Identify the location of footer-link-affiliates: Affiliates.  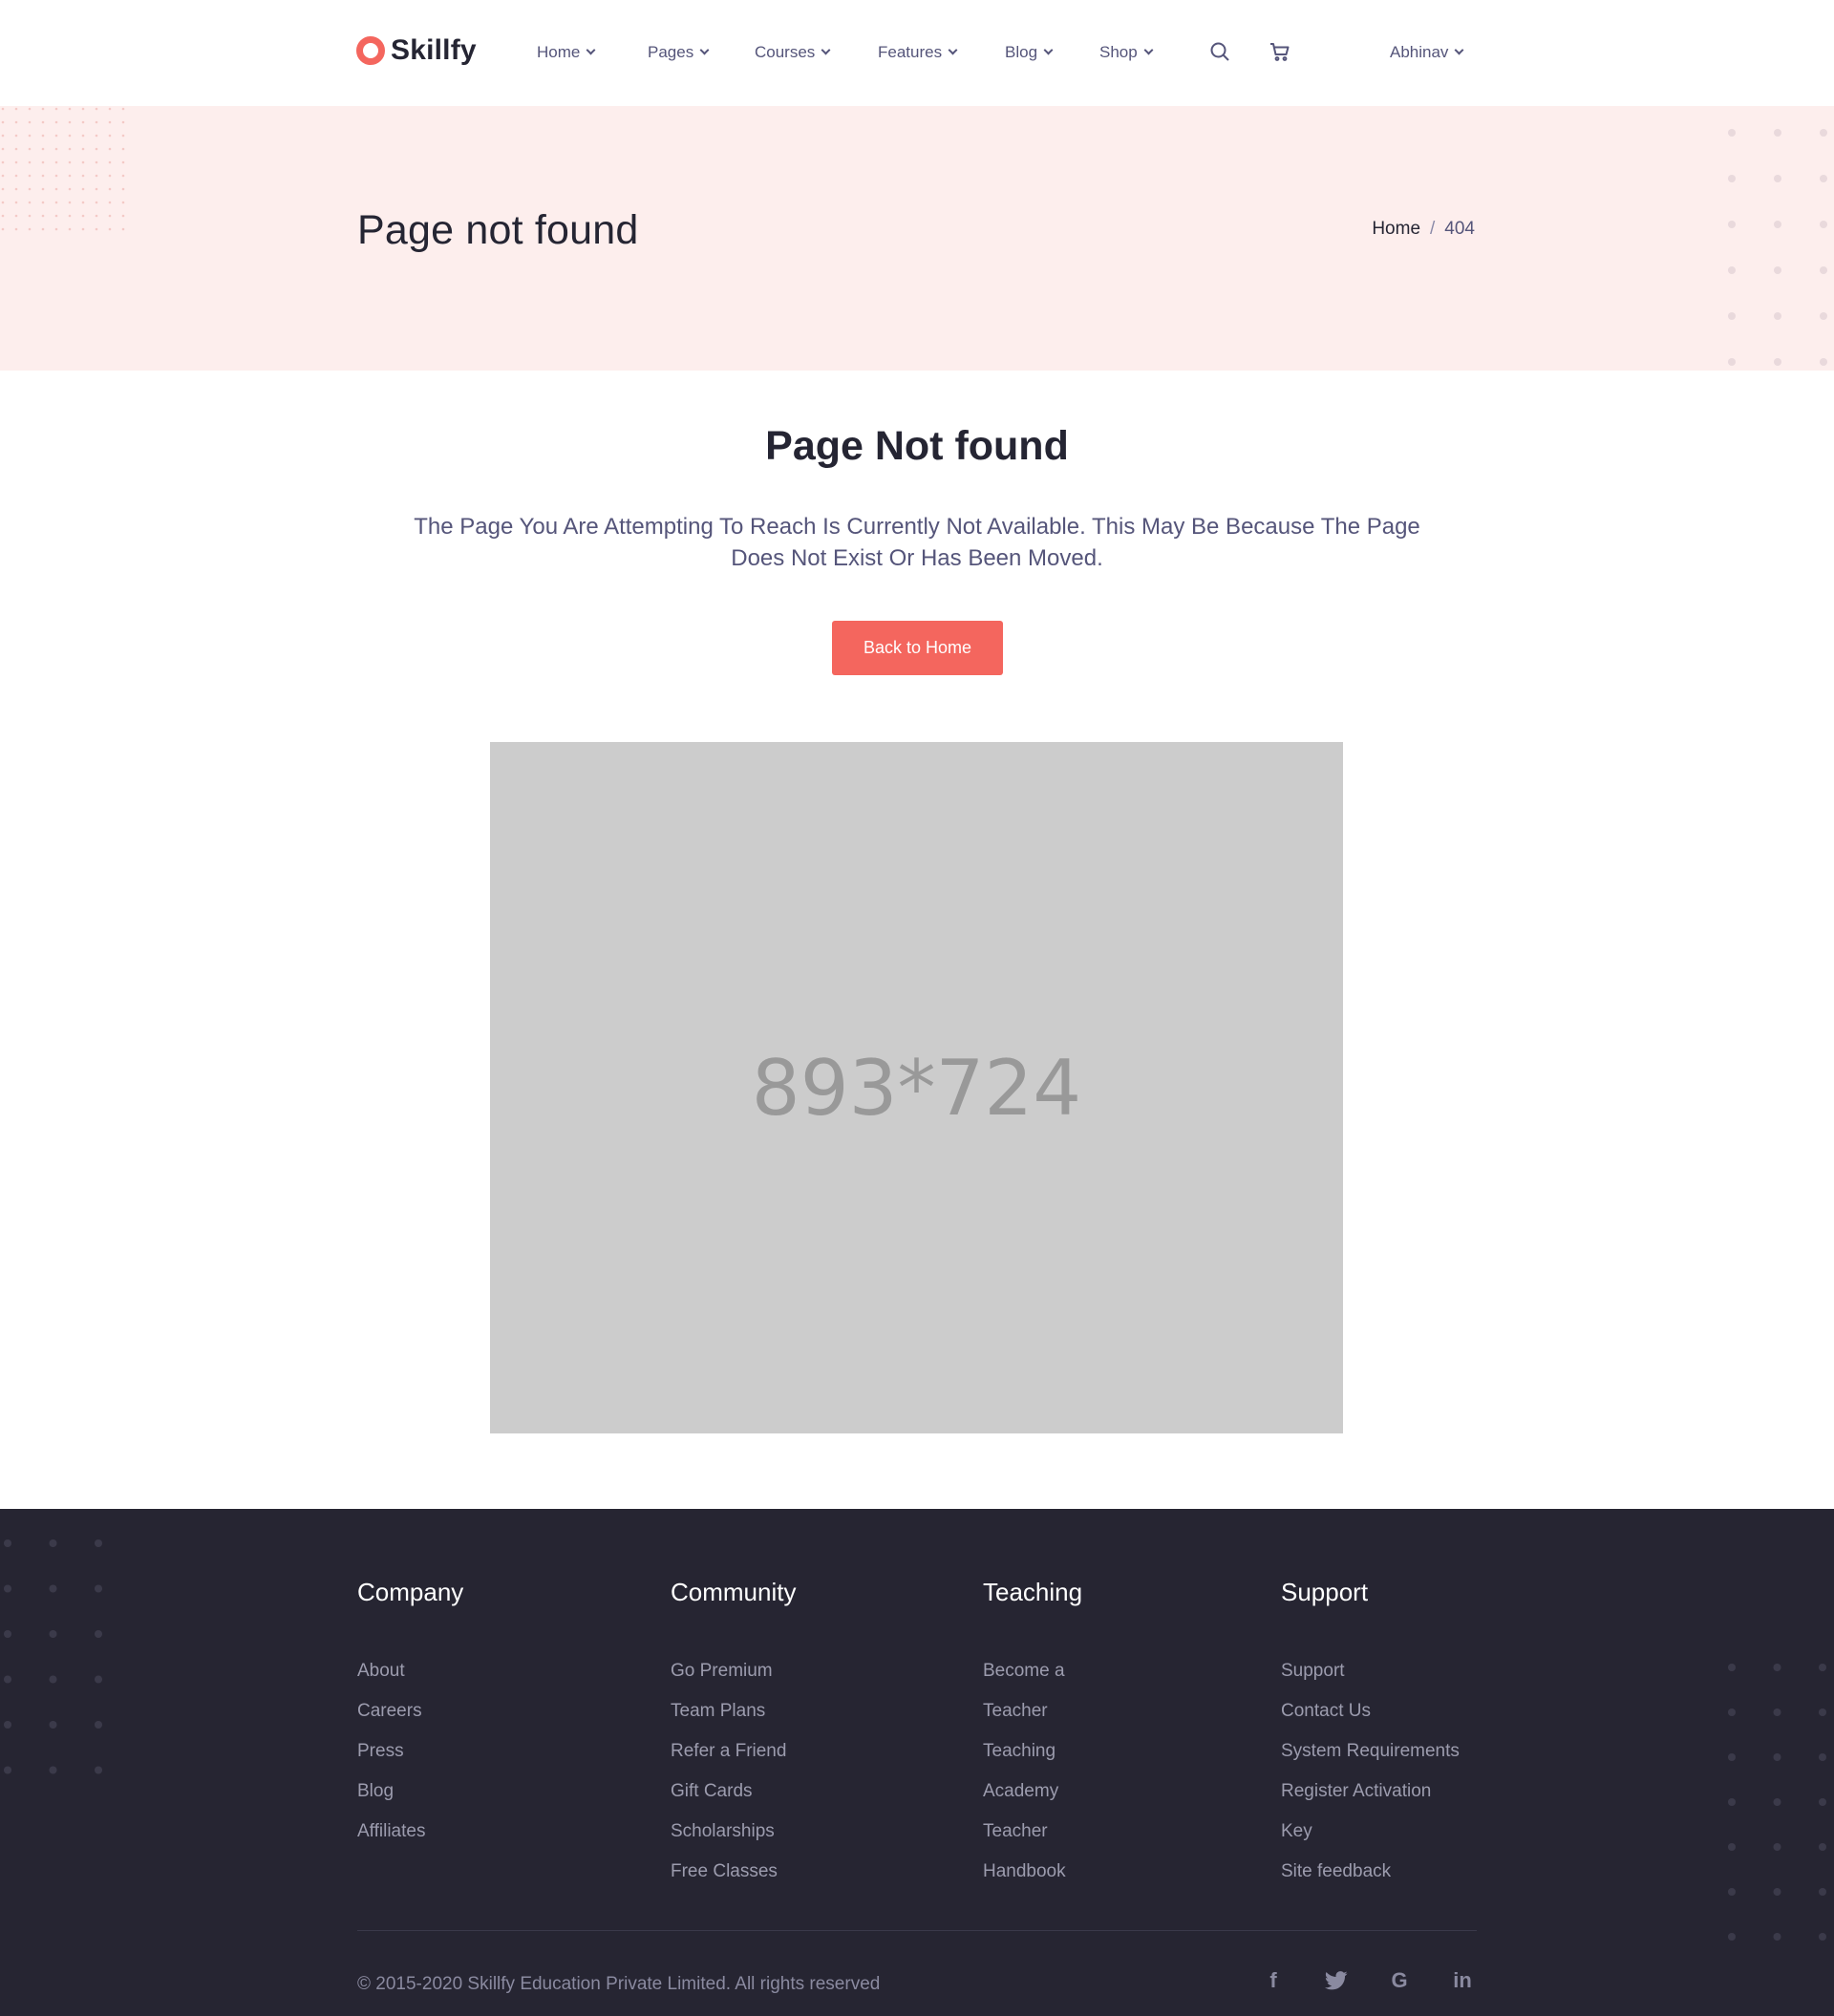
(410, 1832).